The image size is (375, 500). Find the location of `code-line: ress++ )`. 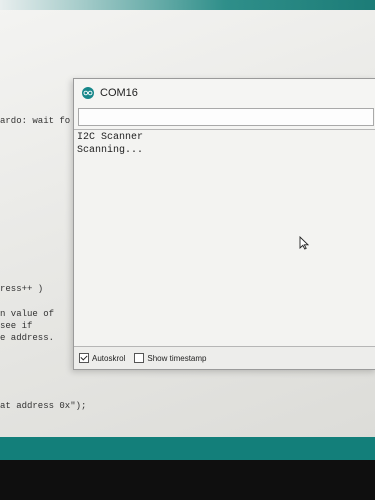

code-line: ress++ ) is located at coordinates (22, 289).